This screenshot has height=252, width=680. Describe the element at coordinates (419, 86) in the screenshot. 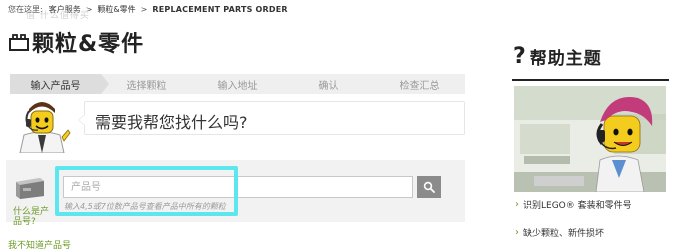

I see `step-review-summary: 检查汇总` at that location.